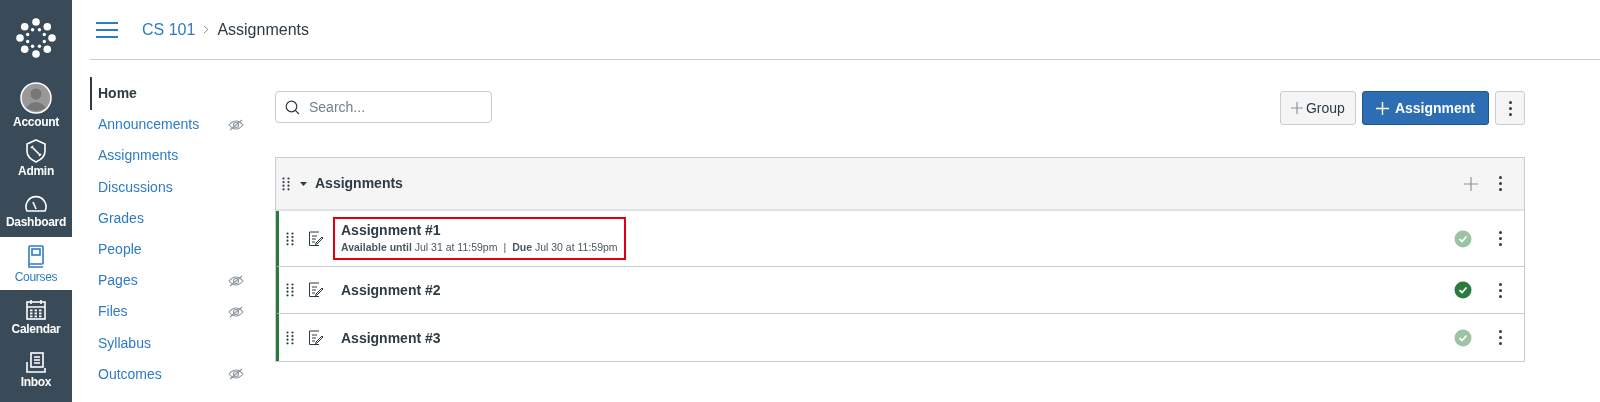  What do you see at coordinates (36, 38) in the screenshot?
I see `logo-icon` at bounding box center [36, 38].